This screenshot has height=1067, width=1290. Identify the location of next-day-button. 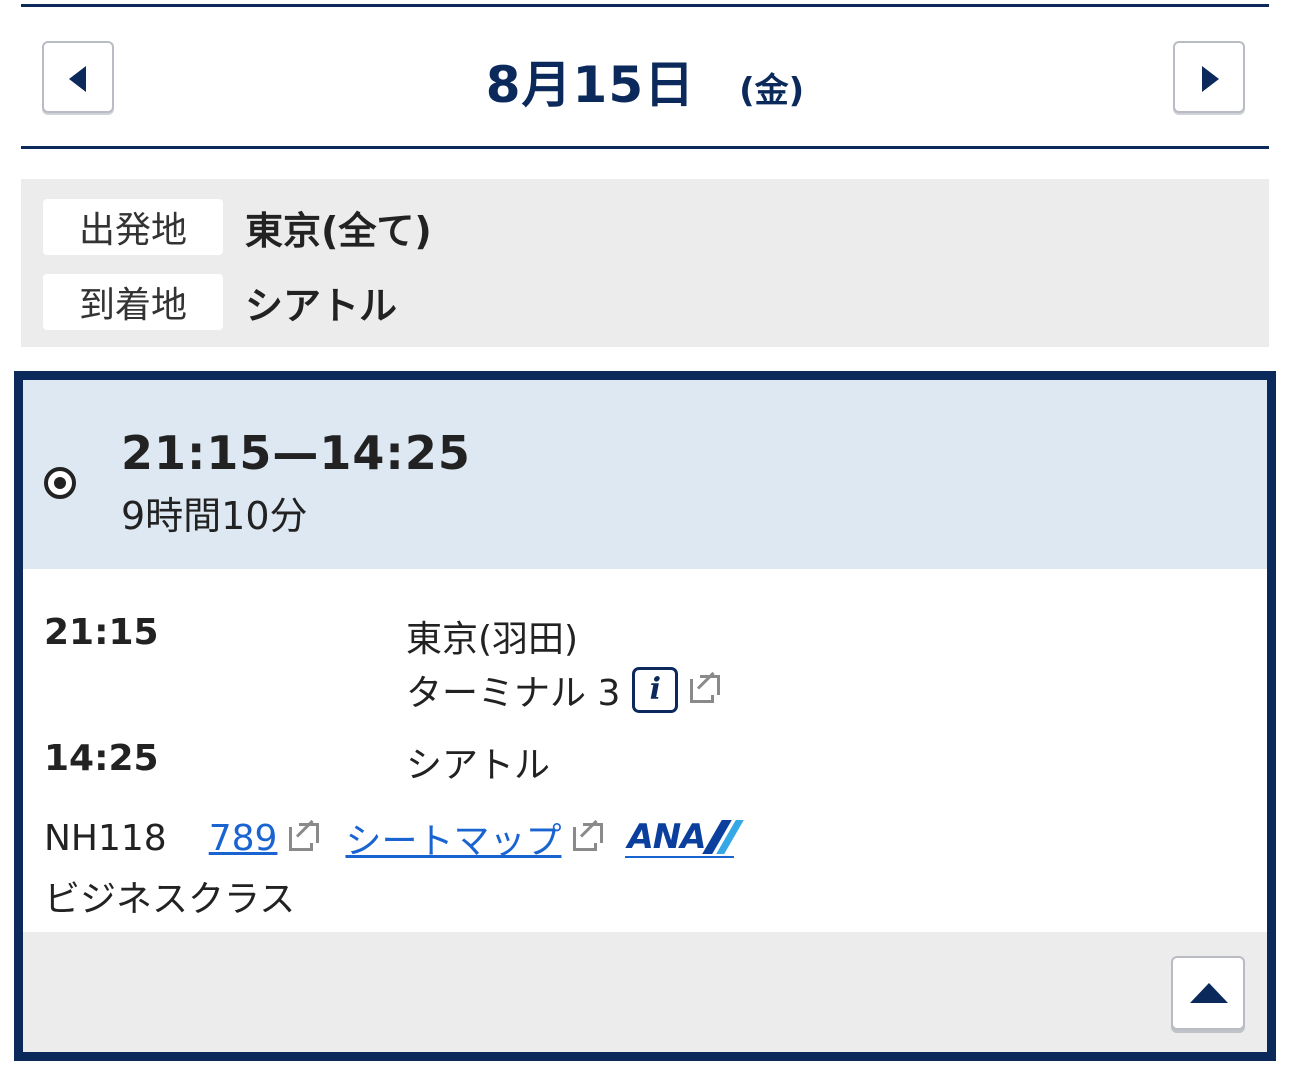
(1209, 77).